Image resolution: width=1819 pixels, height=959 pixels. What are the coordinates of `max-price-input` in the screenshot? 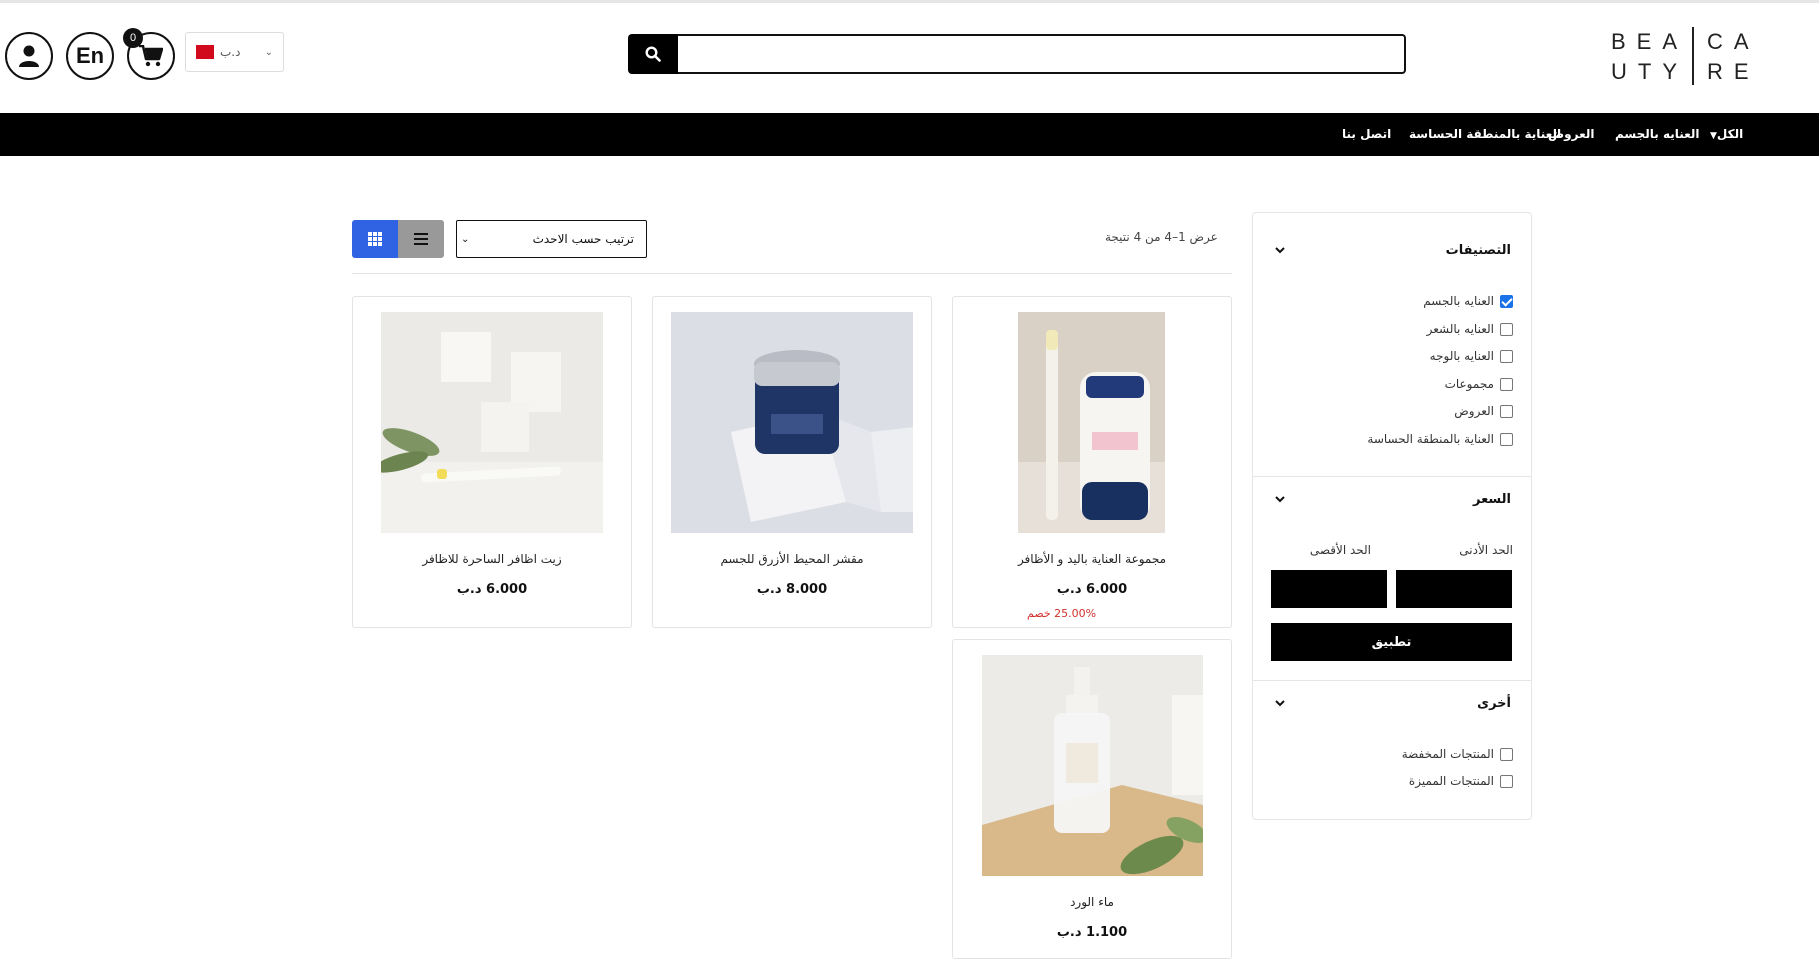 It's located at (1329, 589).